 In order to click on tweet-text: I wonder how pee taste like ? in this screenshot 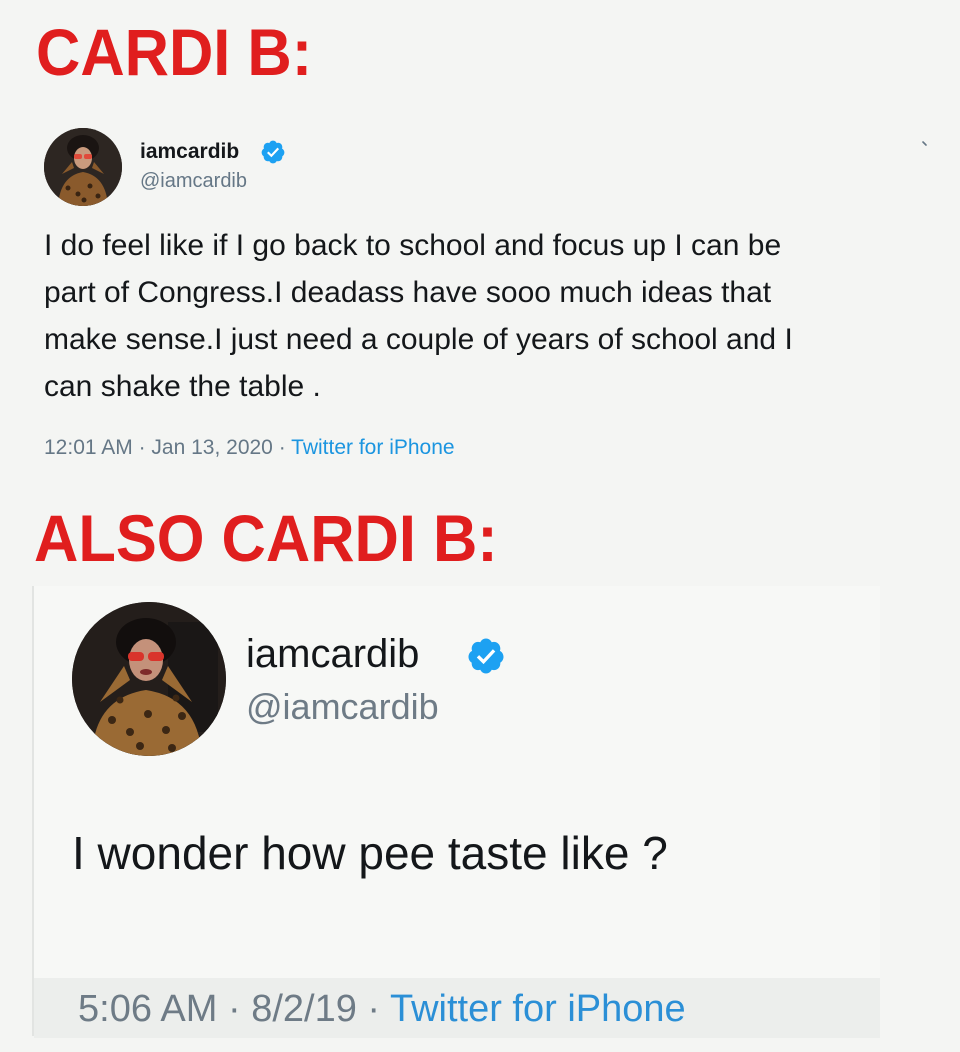, I will do `click(370, 853)`.